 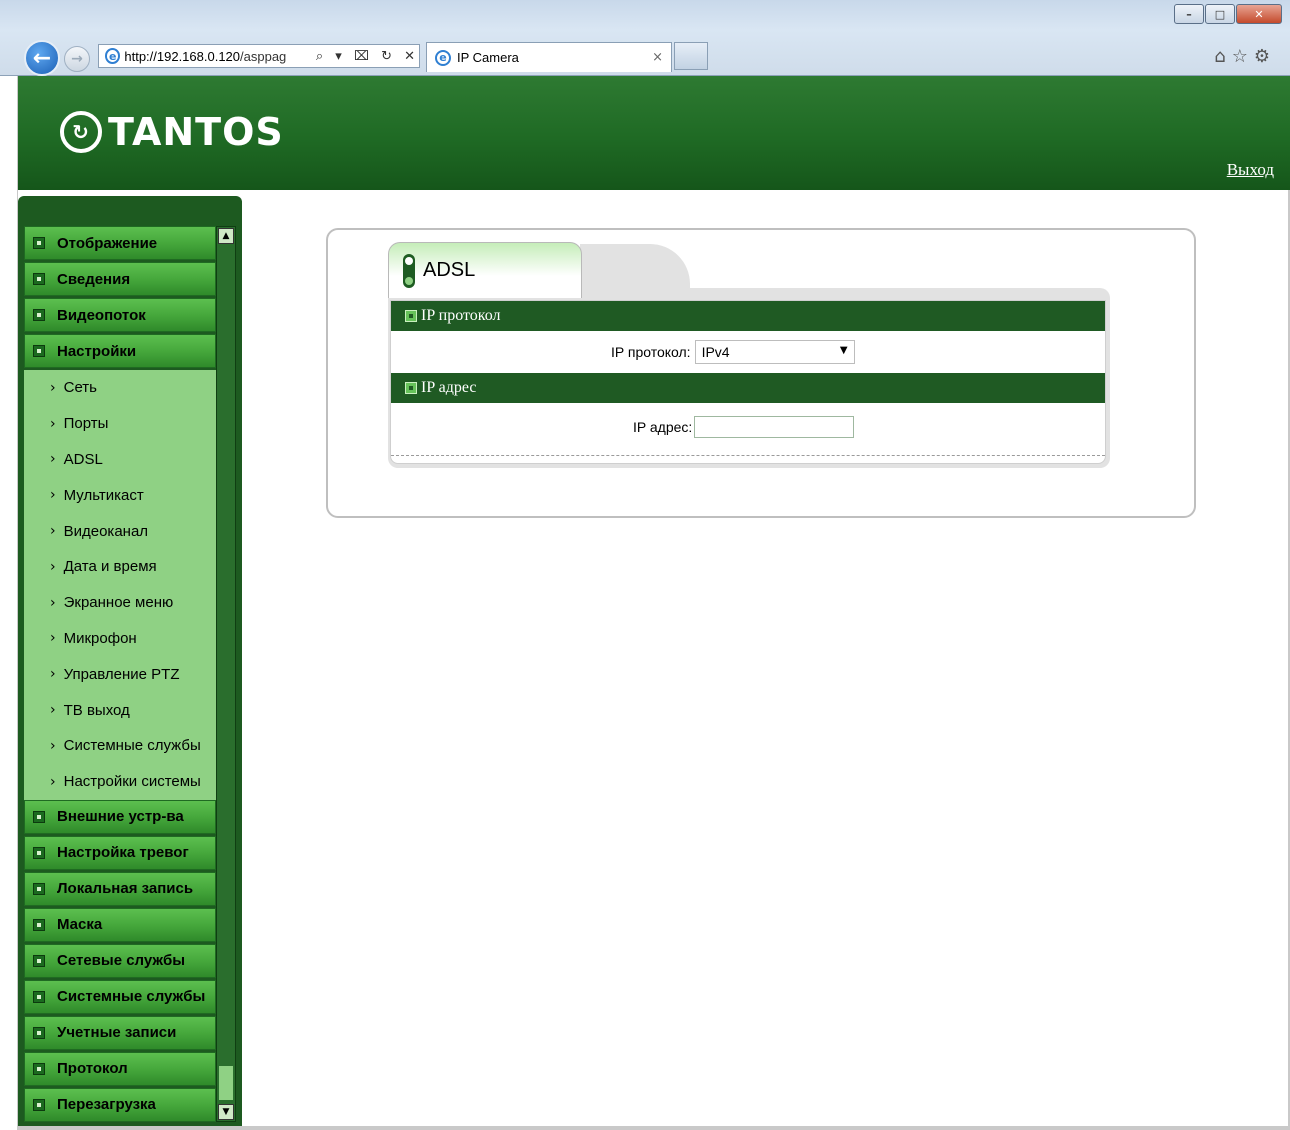 What do you see at coordinates (226, 674) in the screenshot?
I see `sidebar-scrollbar: ▲ ▼` at bounding box center [226, 674].